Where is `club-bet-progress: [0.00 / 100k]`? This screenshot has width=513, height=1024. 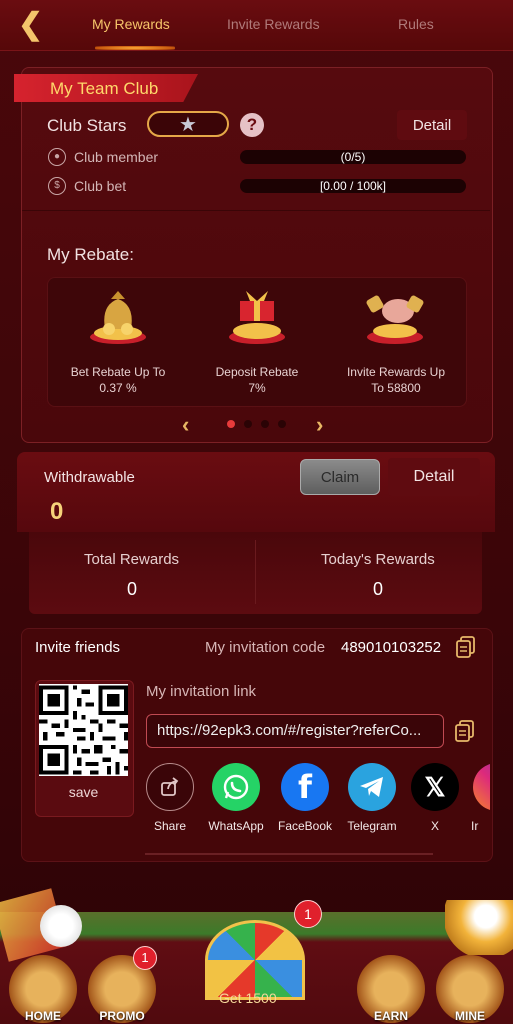 club-bet-progress: [0.00 / 100k] is located at coordinates (353, 186).